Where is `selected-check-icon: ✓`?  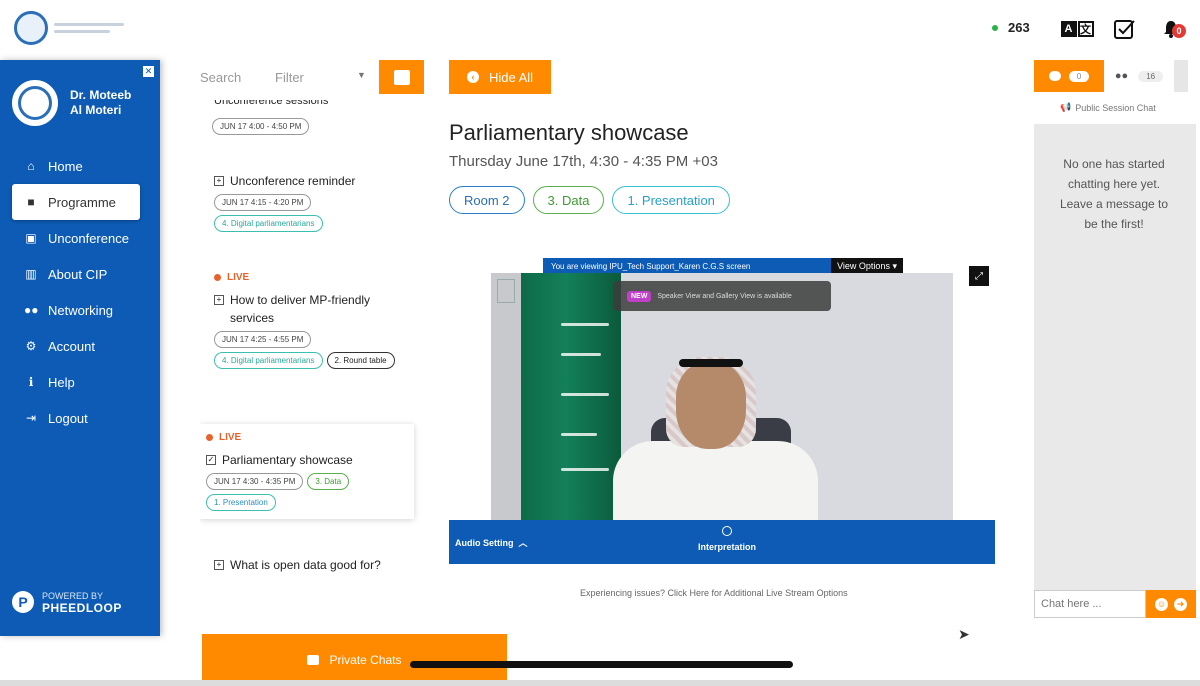 selected-check-icon: ✓ is located at coordinates (211, 460).